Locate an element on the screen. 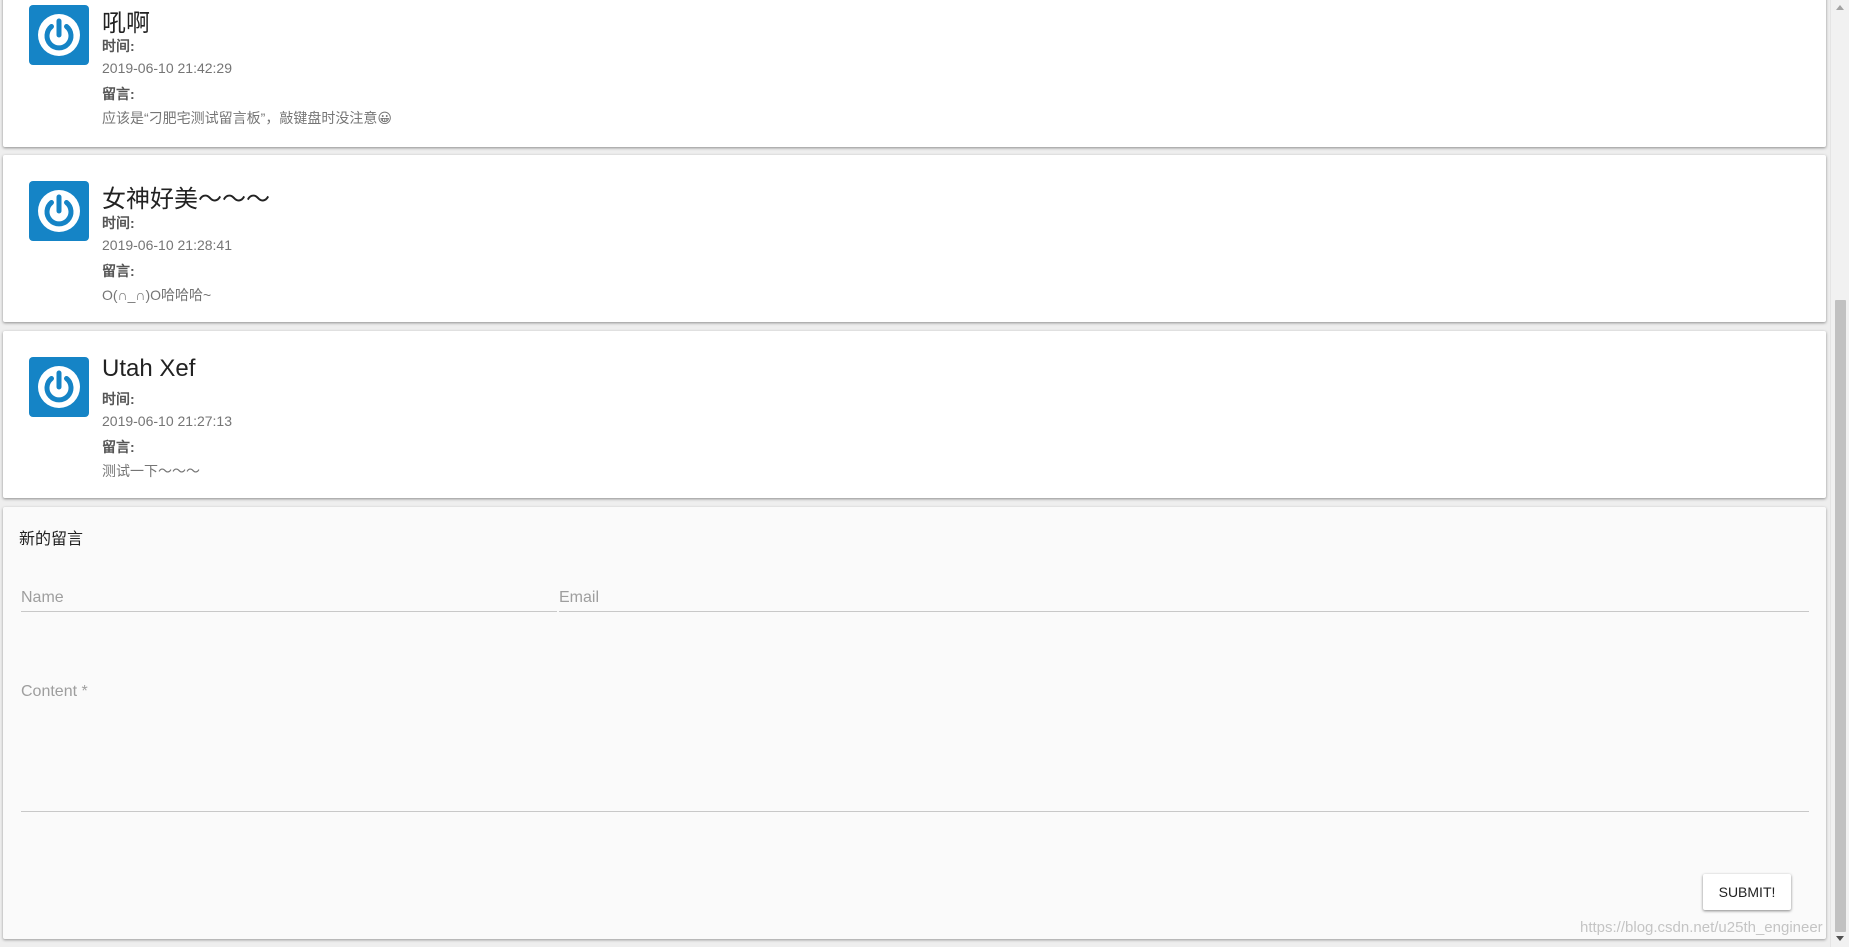 The width and height of the screenshot is (1849, 947). scroll-up-arrow-icon is located at coordinates (1840, 7).